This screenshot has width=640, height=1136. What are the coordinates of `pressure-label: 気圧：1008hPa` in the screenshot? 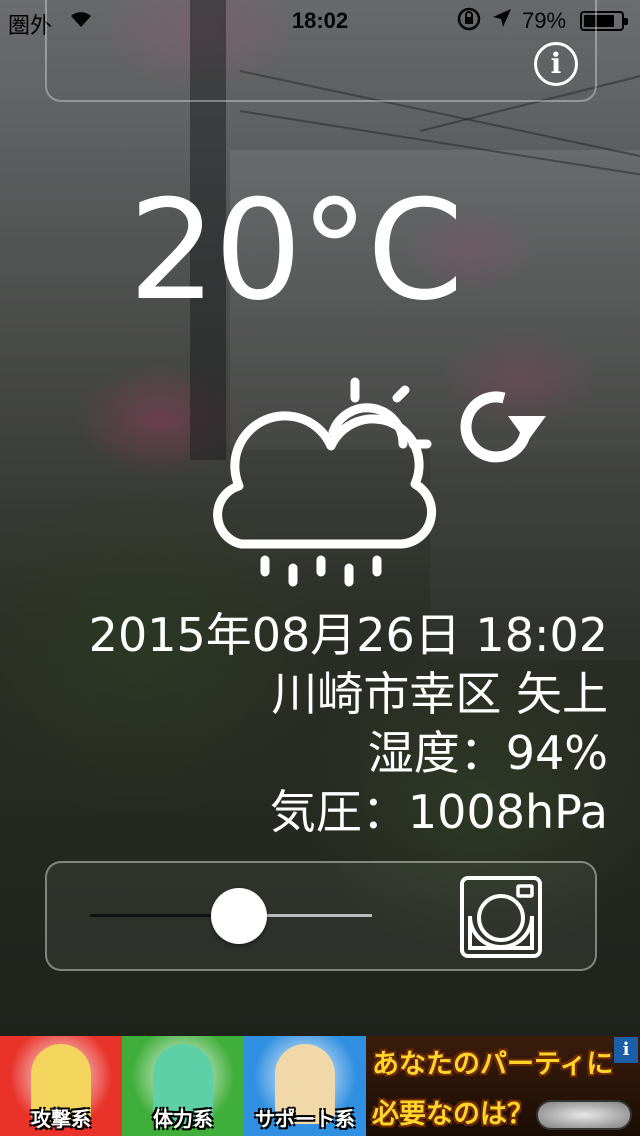 It's located at (438, 812).